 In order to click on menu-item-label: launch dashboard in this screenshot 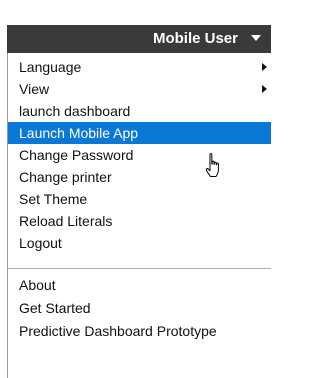, I will do `click(75, 111)`.